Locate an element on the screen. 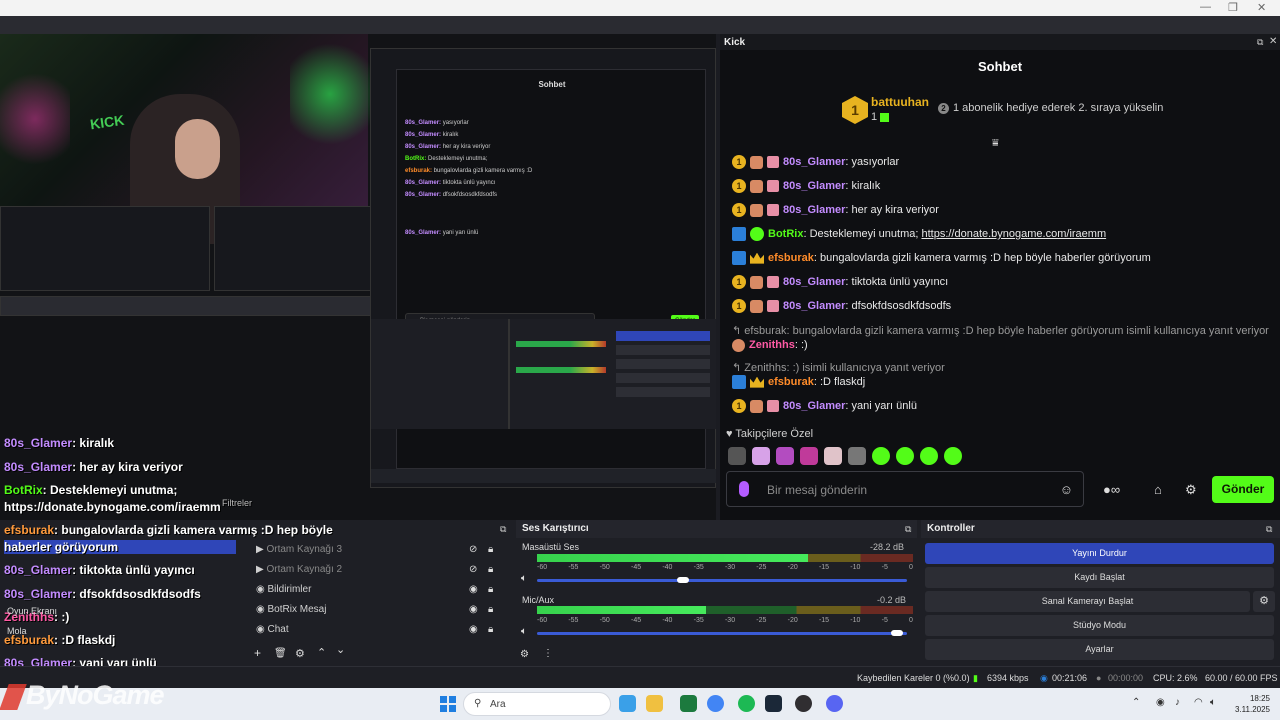 This screenshot has height=720, width=1280. emoji-icon: ☺ is located at coordinates (1066, 489).